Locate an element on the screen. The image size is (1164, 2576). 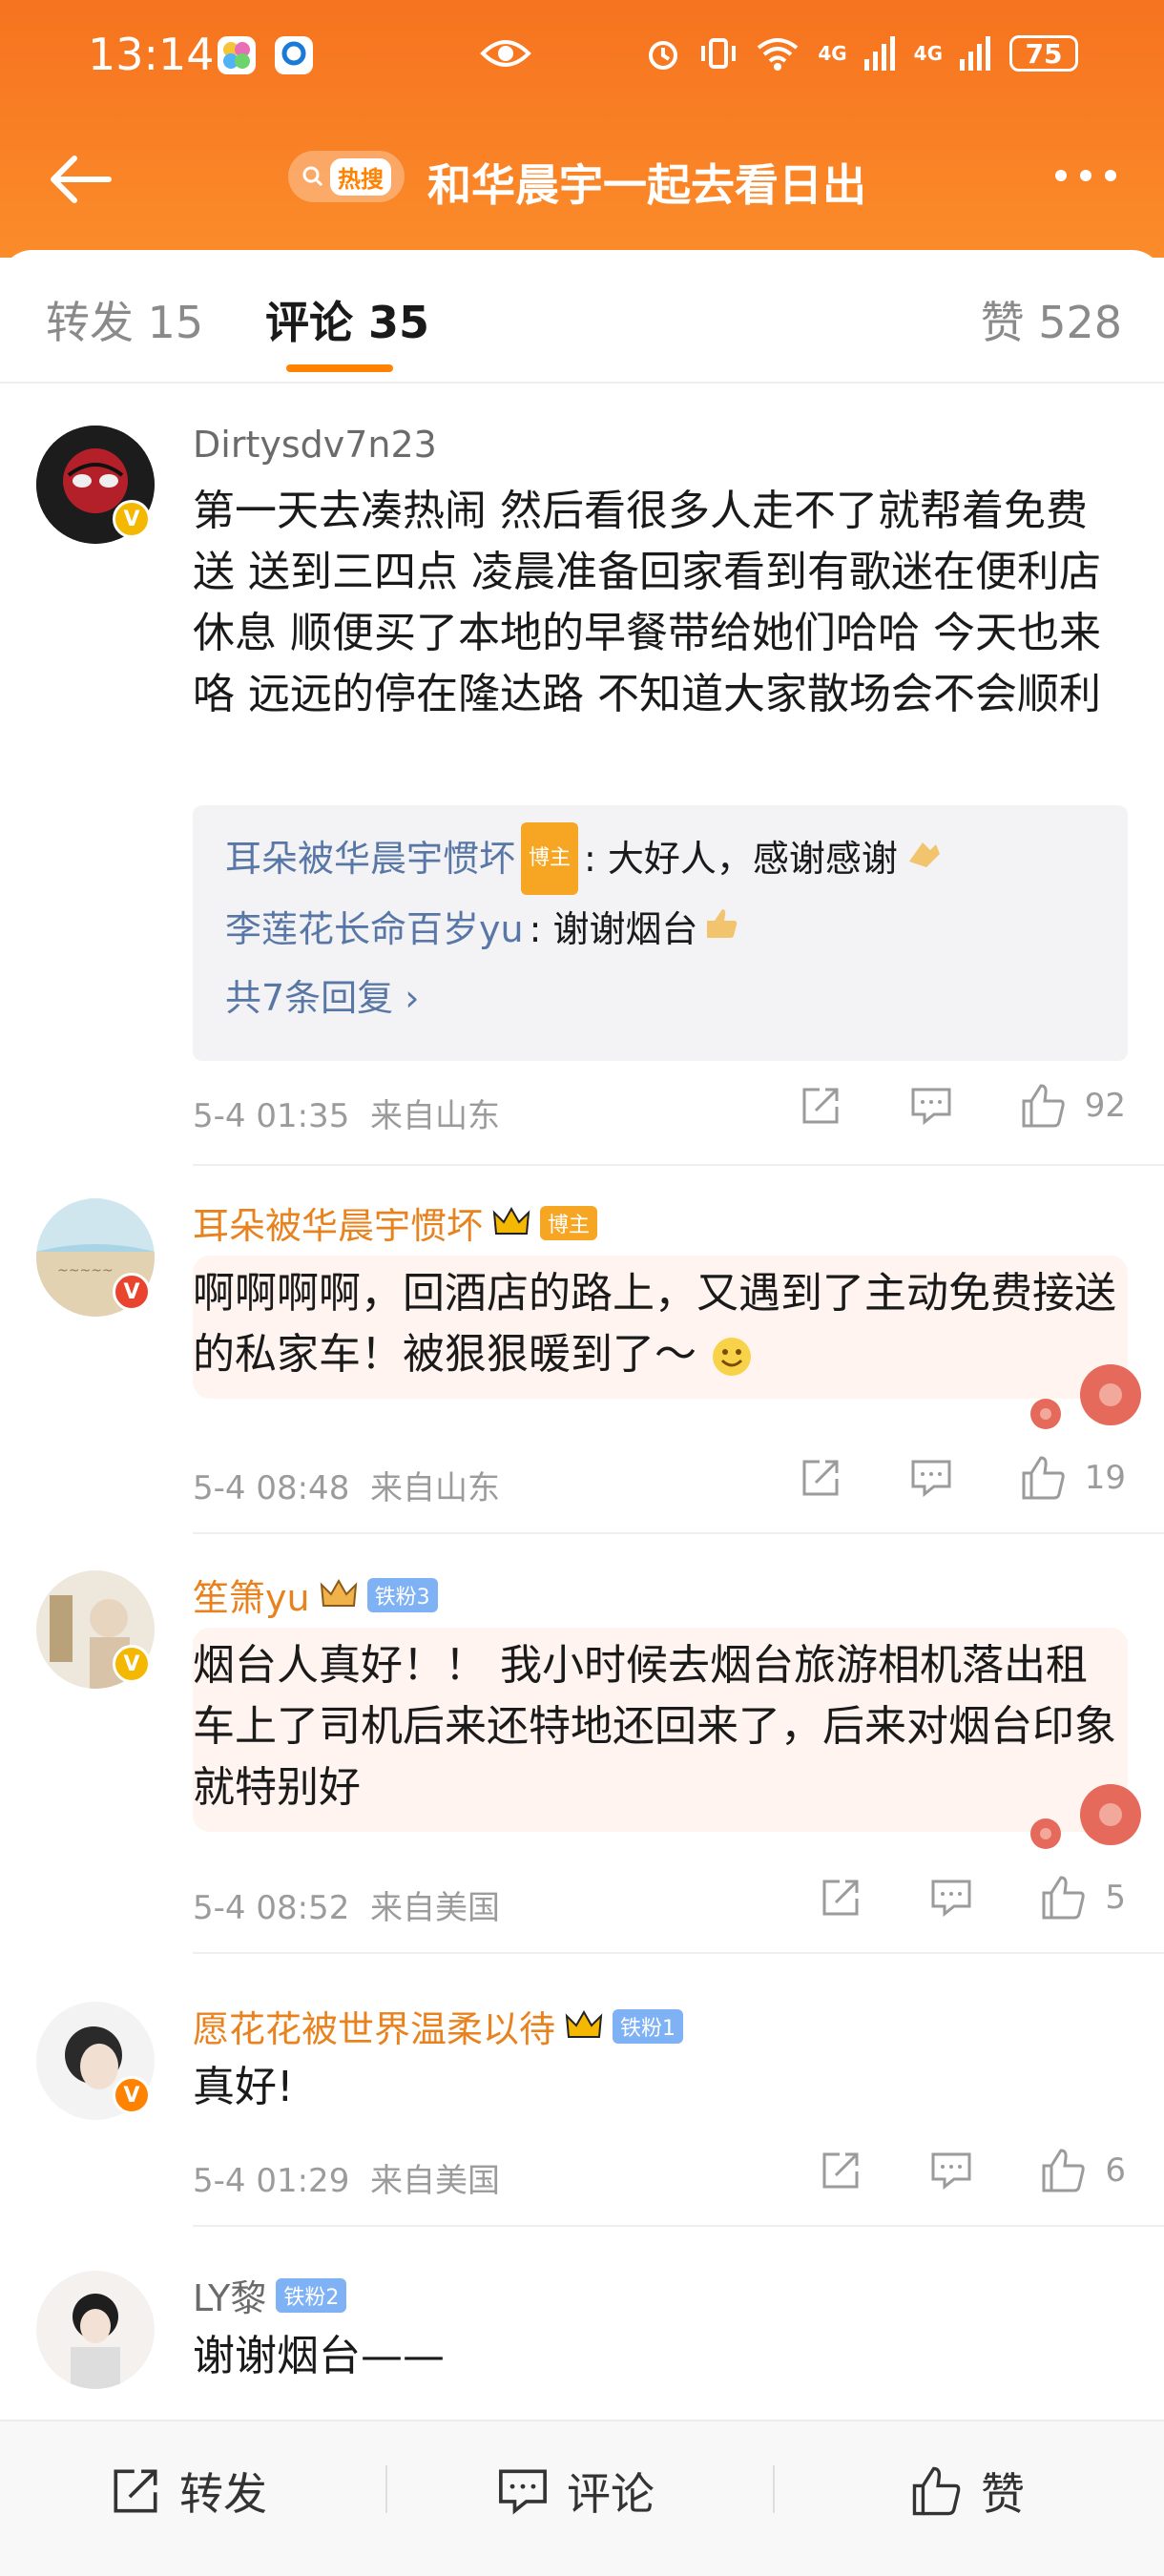
comment-time: 5-4 08:52 is located at coordinates (271, 1908).